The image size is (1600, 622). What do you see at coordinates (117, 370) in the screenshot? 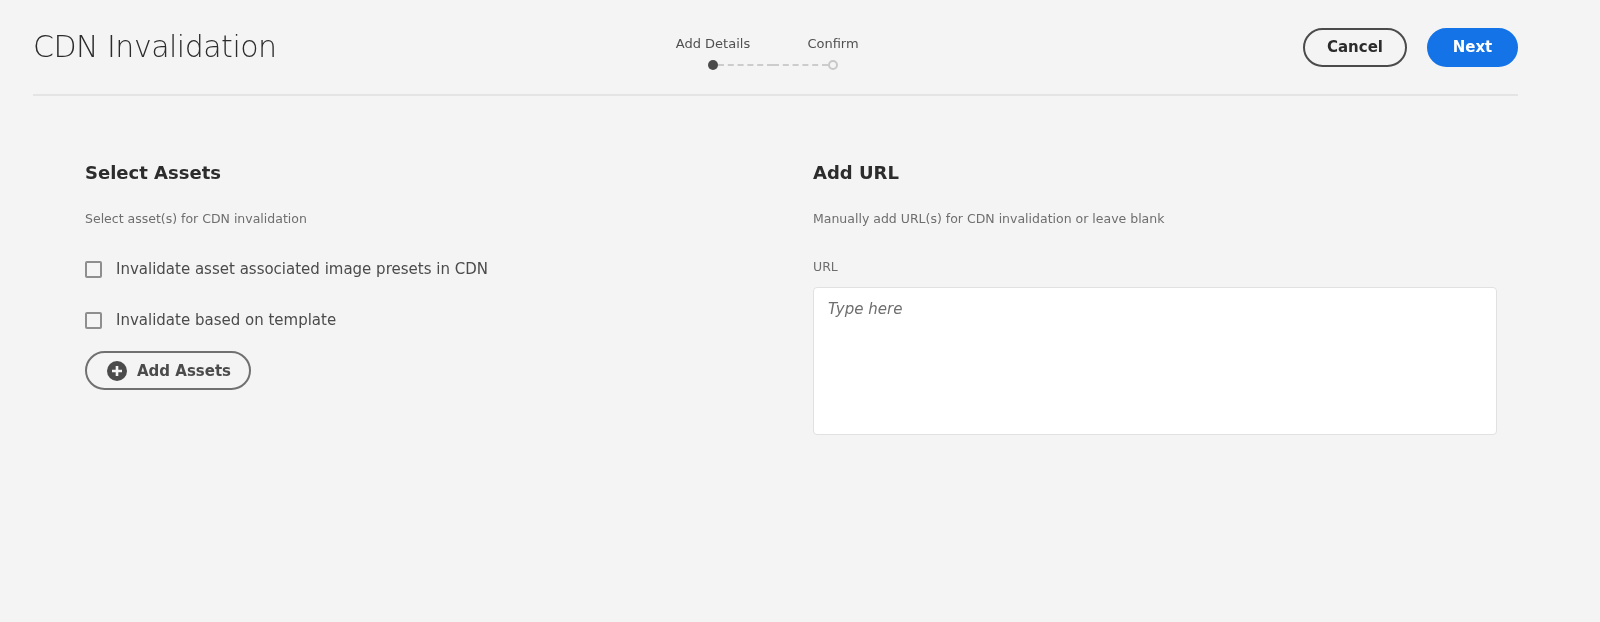
I see `plus-circle-icon` at bounding box center [117, 370].